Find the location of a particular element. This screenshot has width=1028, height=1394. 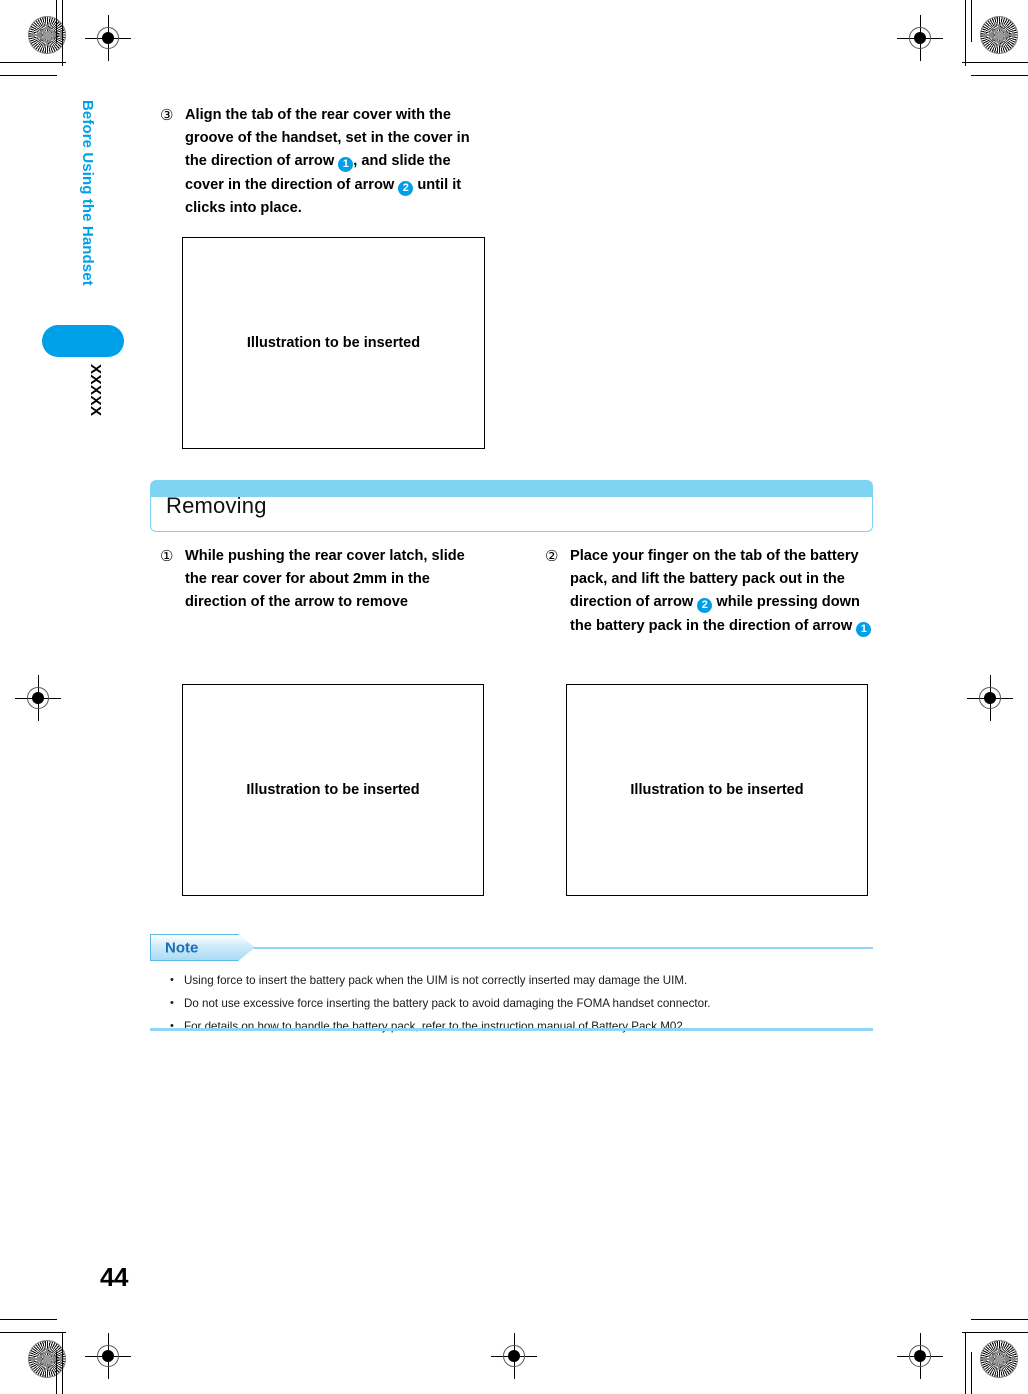

registration-mark-left-middle is located at coordinates (38, 698).